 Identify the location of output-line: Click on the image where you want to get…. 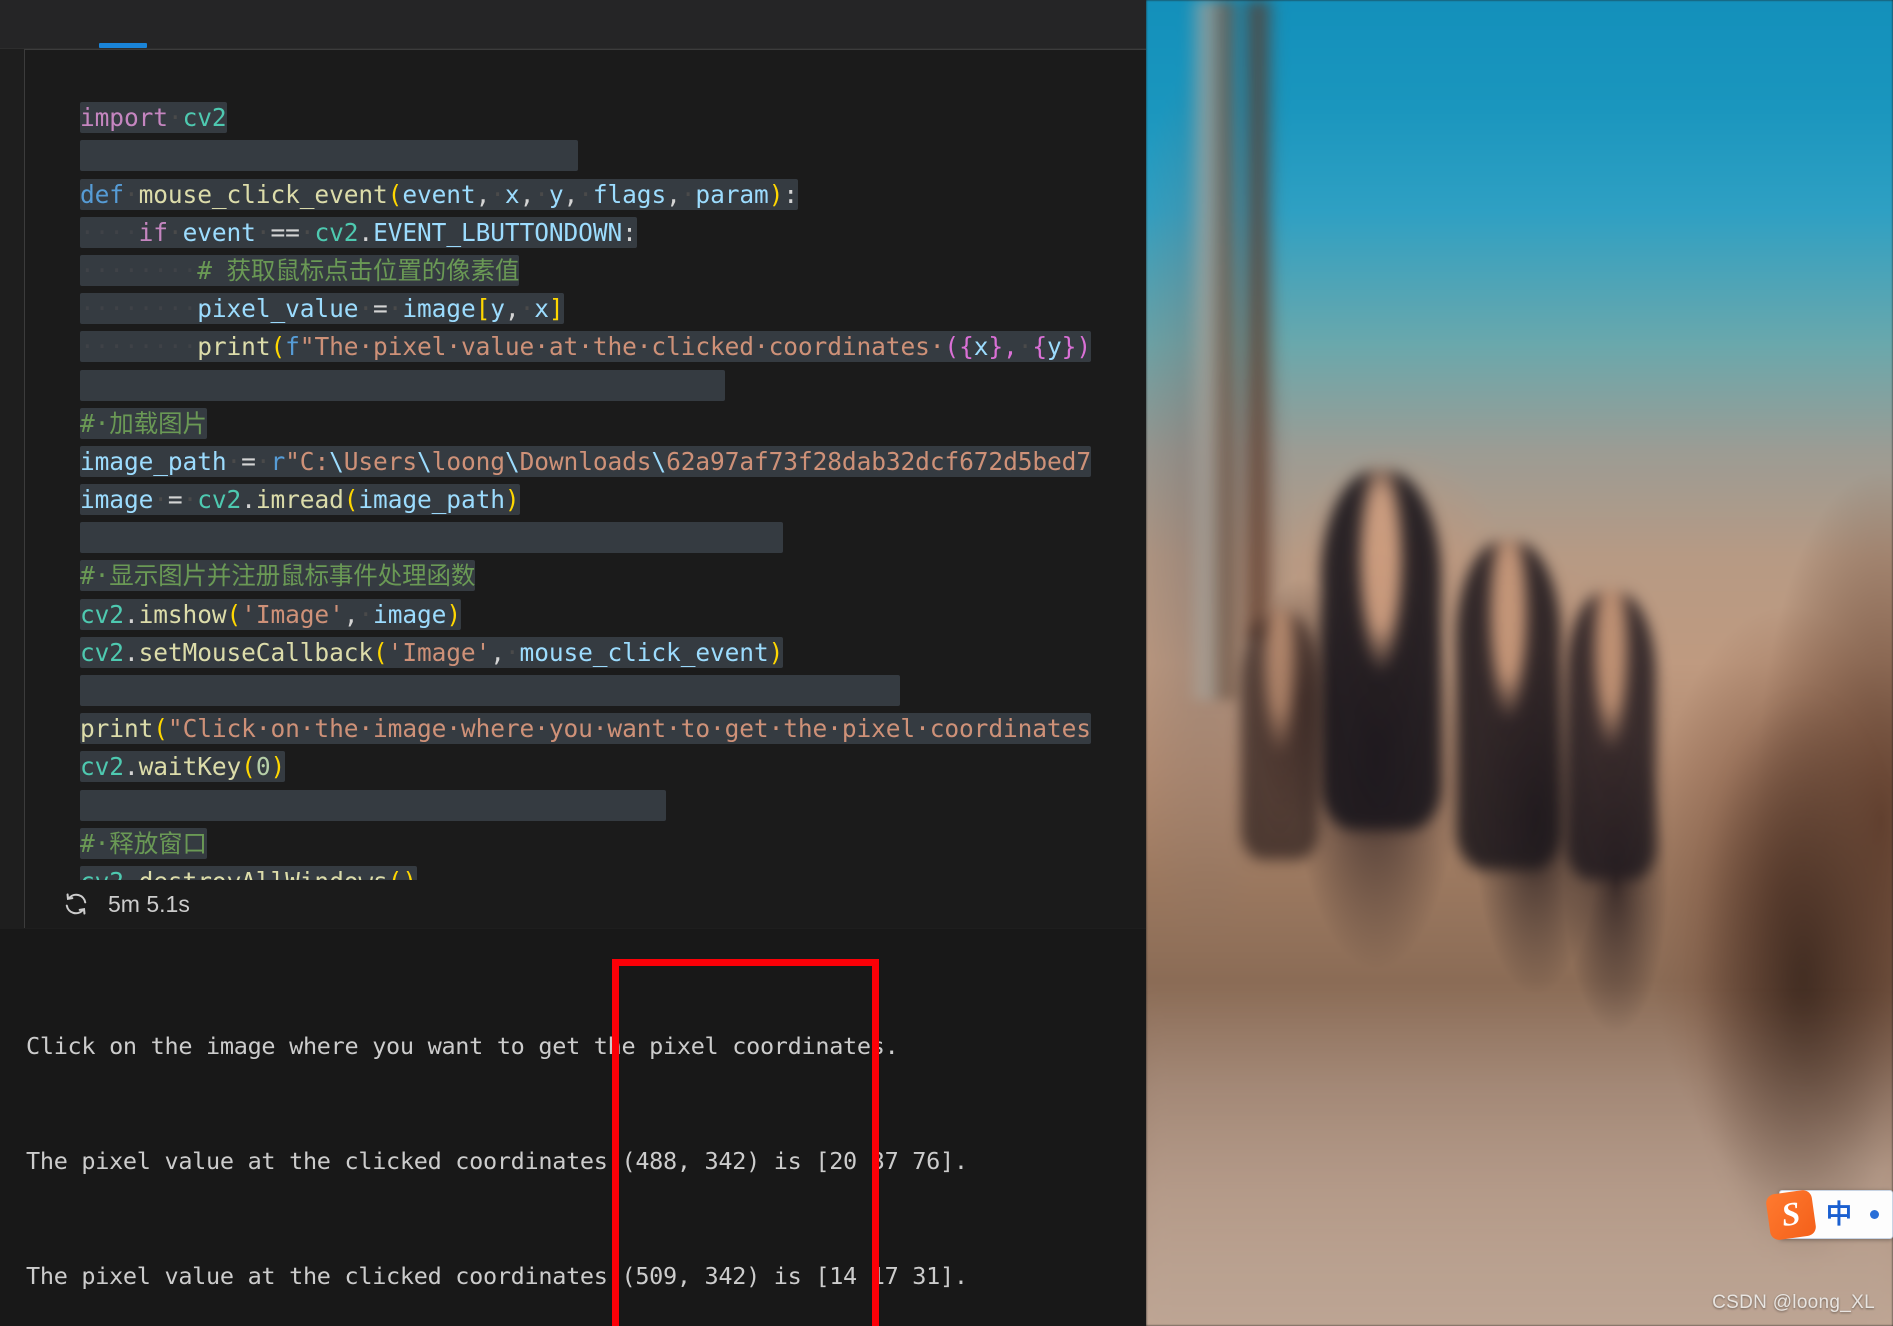
(462, 1046).